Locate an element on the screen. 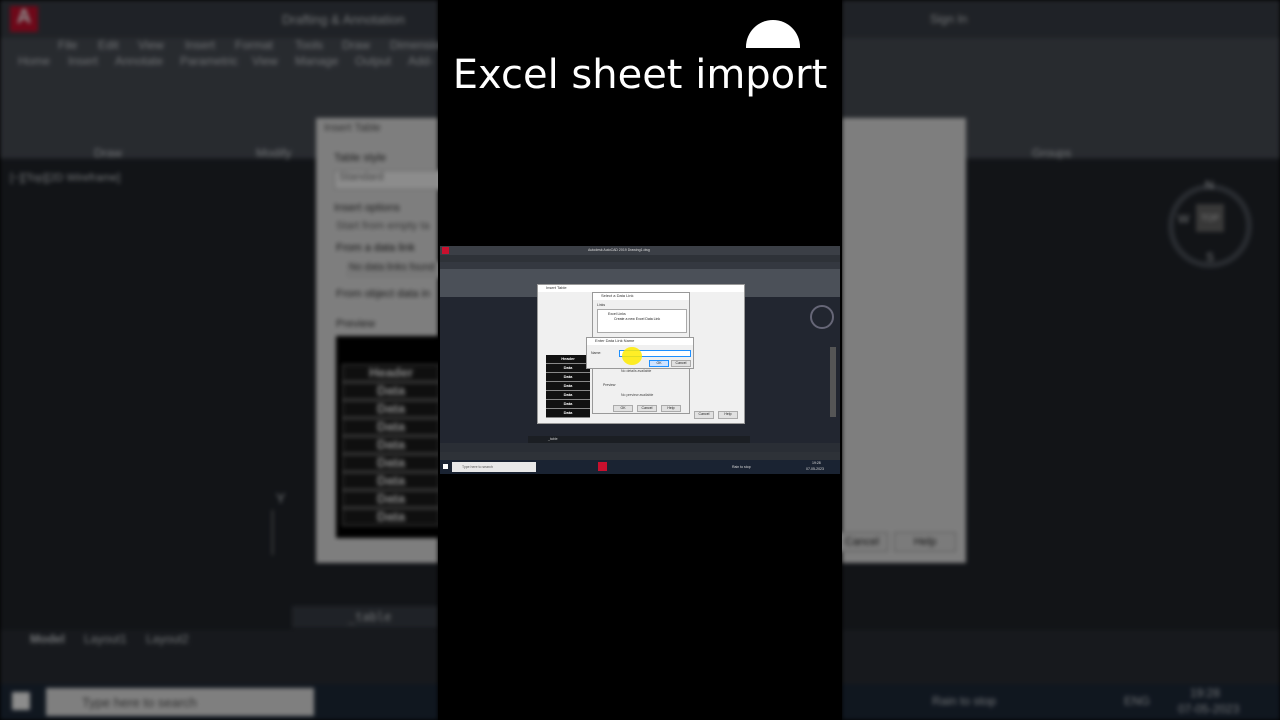  shot-search-box: Type here to search is located at coordinates (494, 467).